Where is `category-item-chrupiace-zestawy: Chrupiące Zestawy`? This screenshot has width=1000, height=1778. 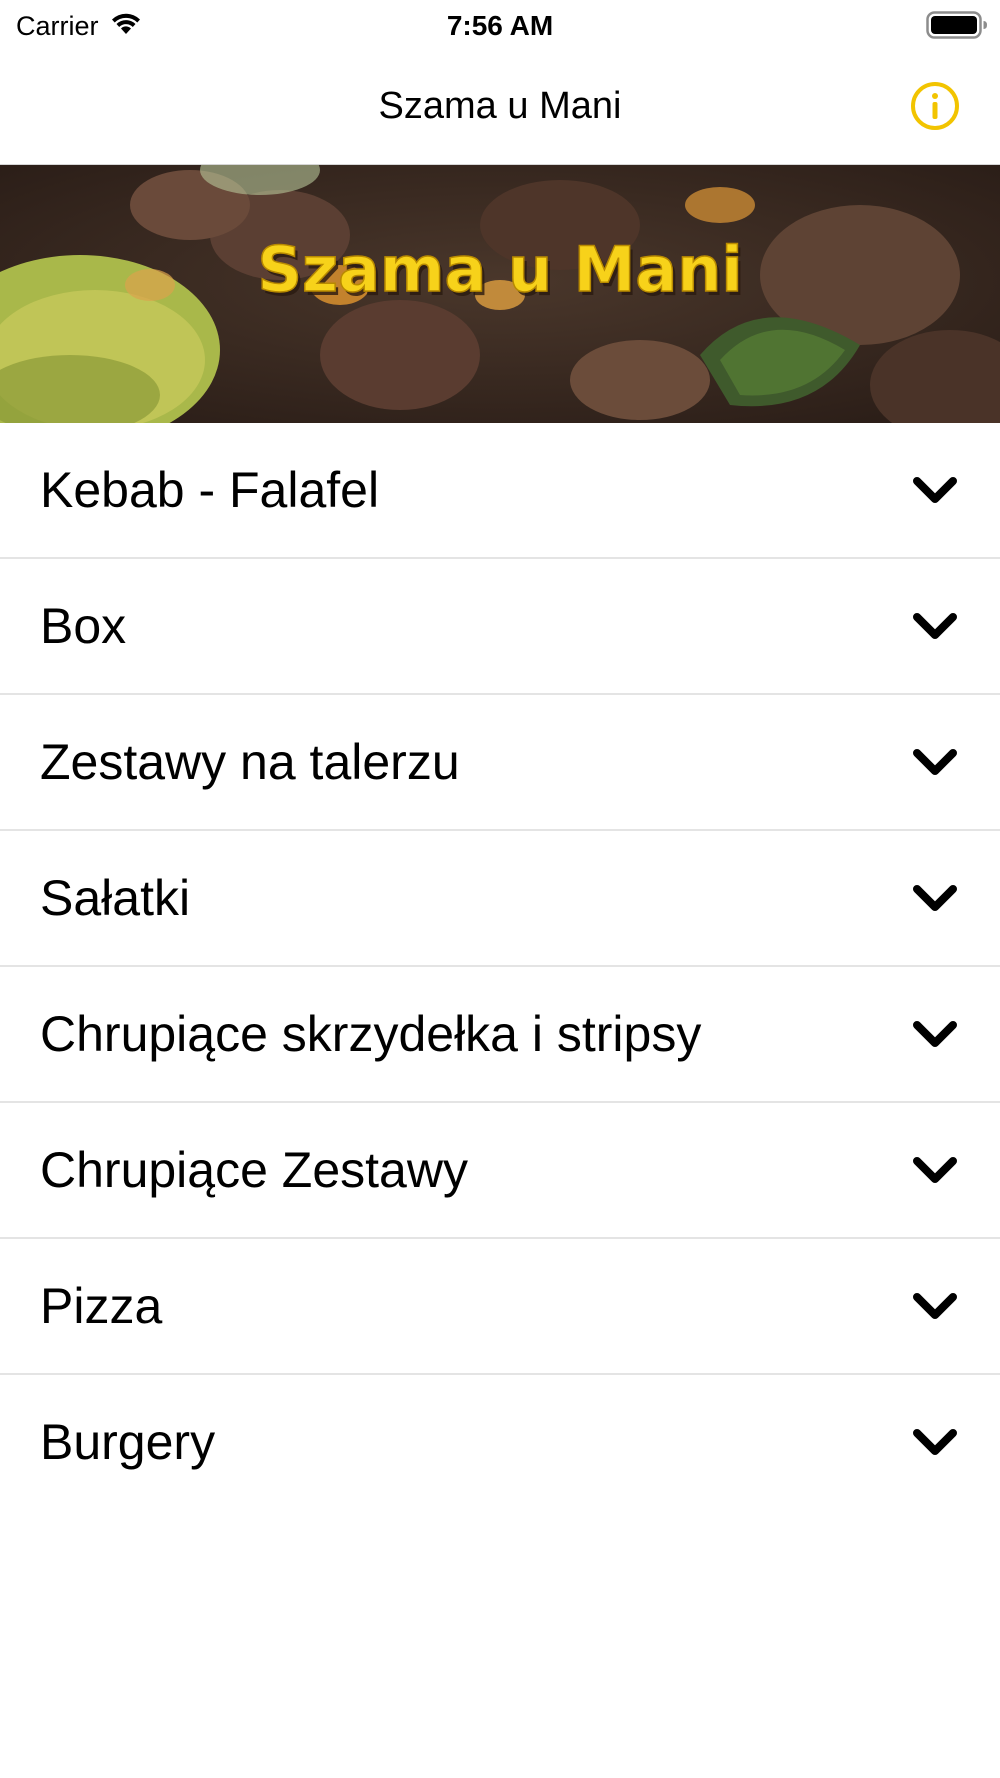 category-item-chrupiace-zestawy: Chrupiące Zestawy is located at coordinates (500, 1171).